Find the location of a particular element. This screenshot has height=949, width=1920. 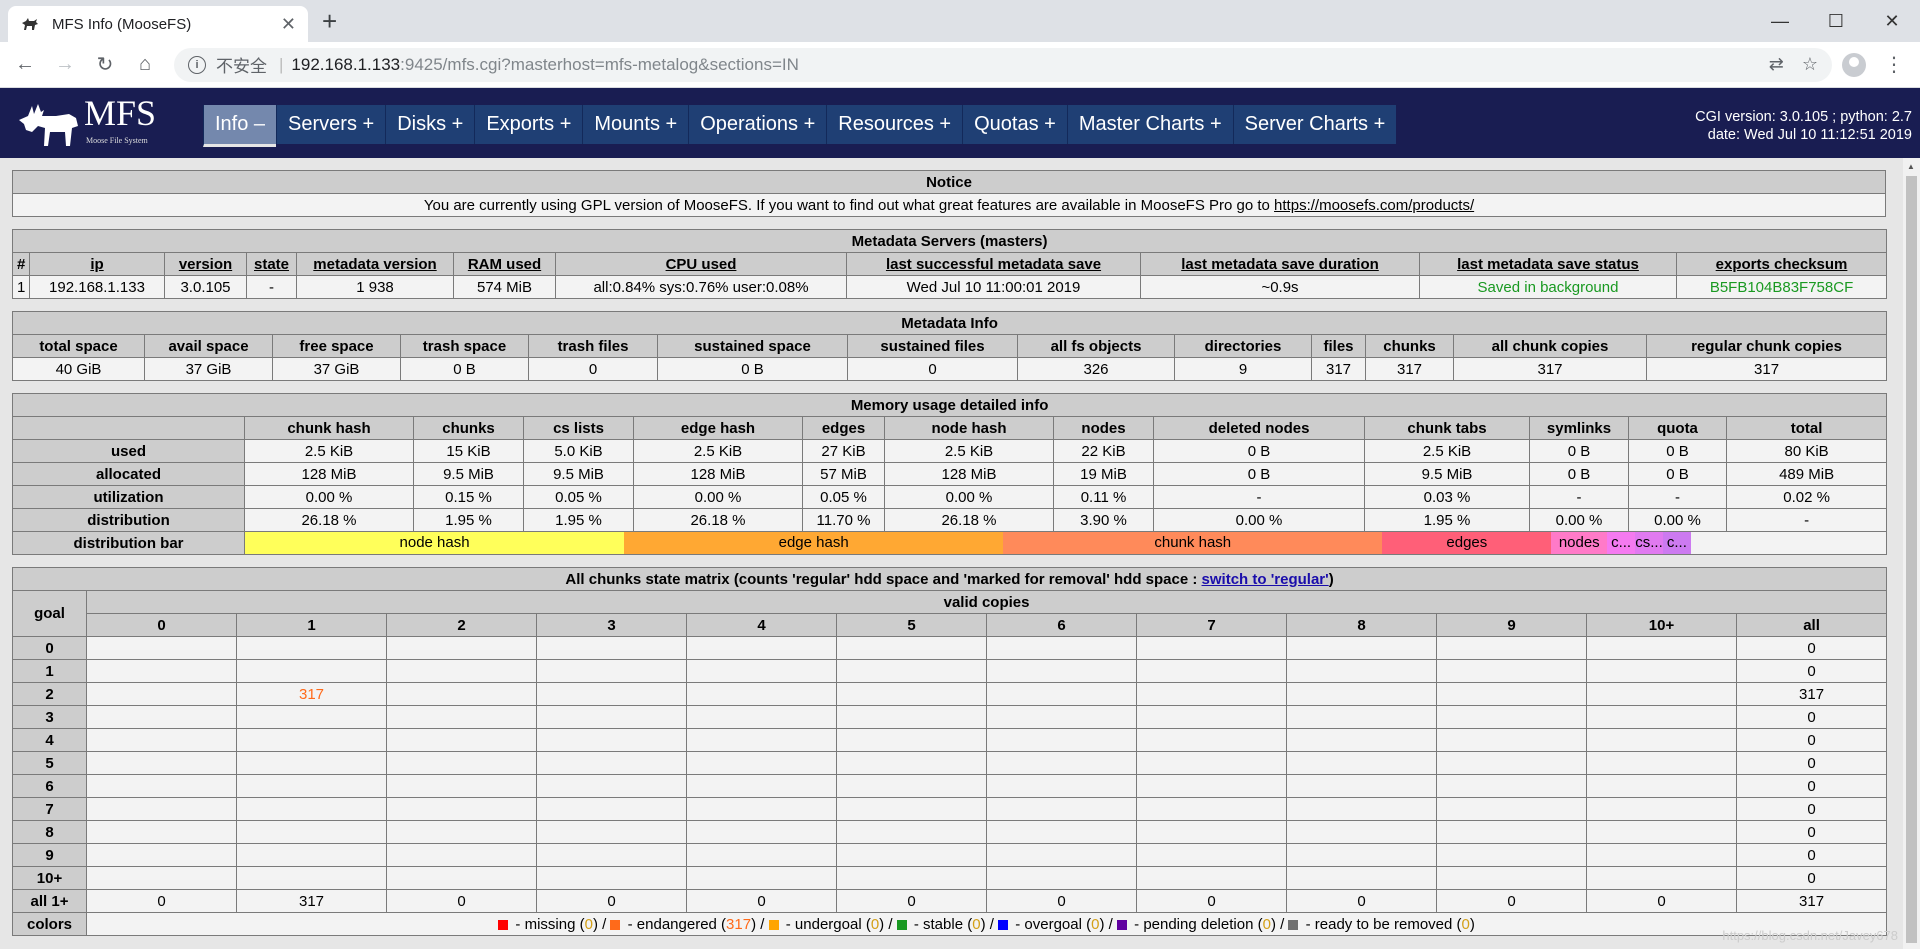

minimize-button: — is located at coordinates (1780, 21).